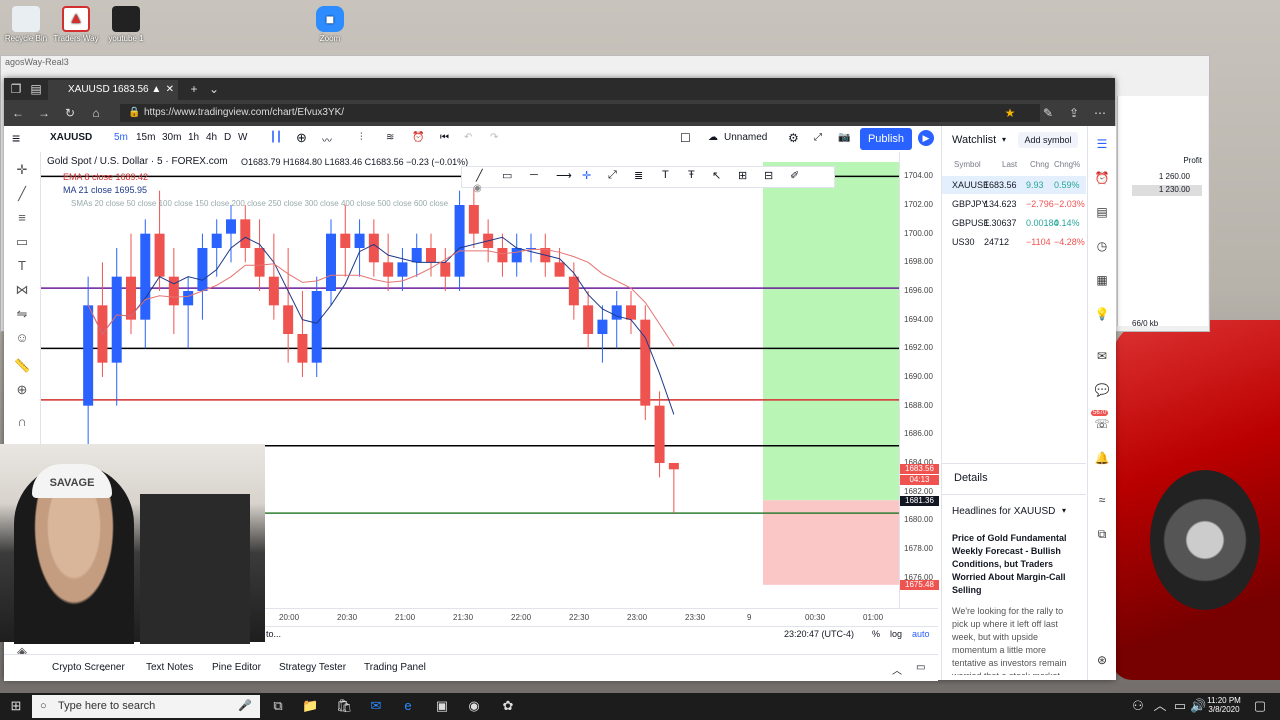 This screenshot has width=1280, height=720. What do you see at coordinates (742, 175) in the screenshot?
I see `long-position-icon: ⊞` at bounding box center [742, 175].